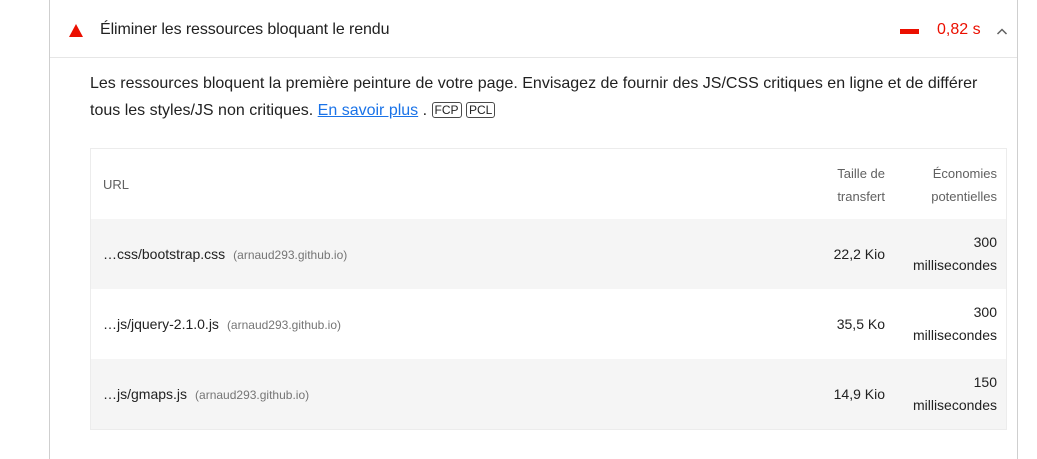 The image size is (1037, 459). I want to click on row-size: 14,9 Kio, so click(859, 394).